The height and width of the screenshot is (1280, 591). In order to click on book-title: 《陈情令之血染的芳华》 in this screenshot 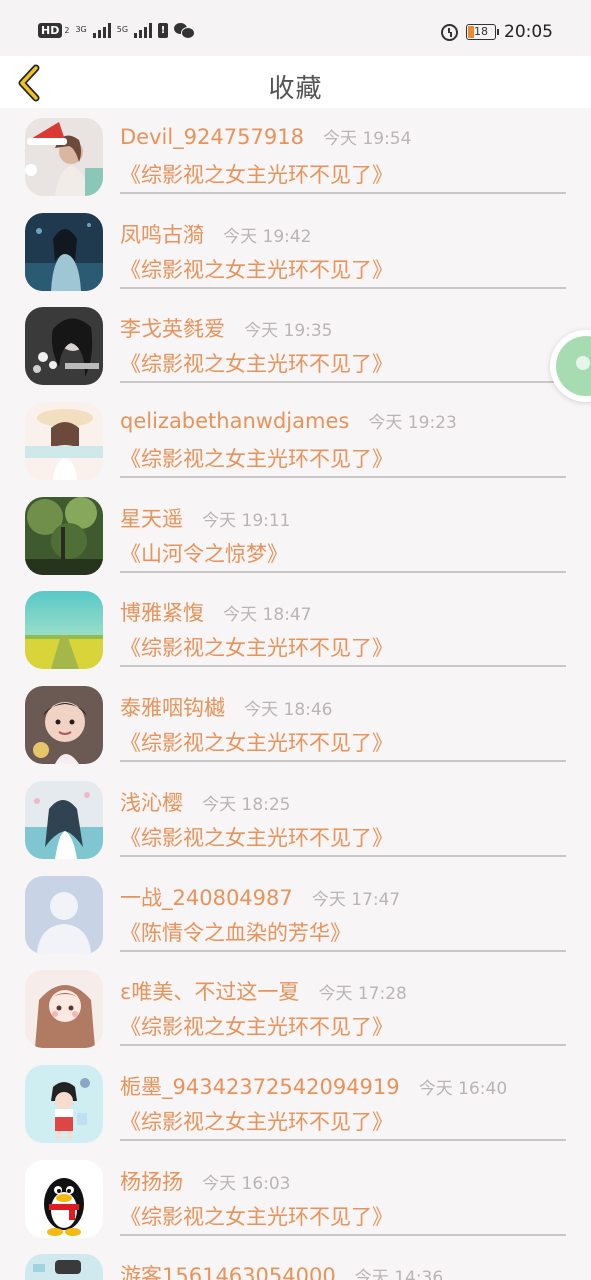, I will do `click(235, 932)`.